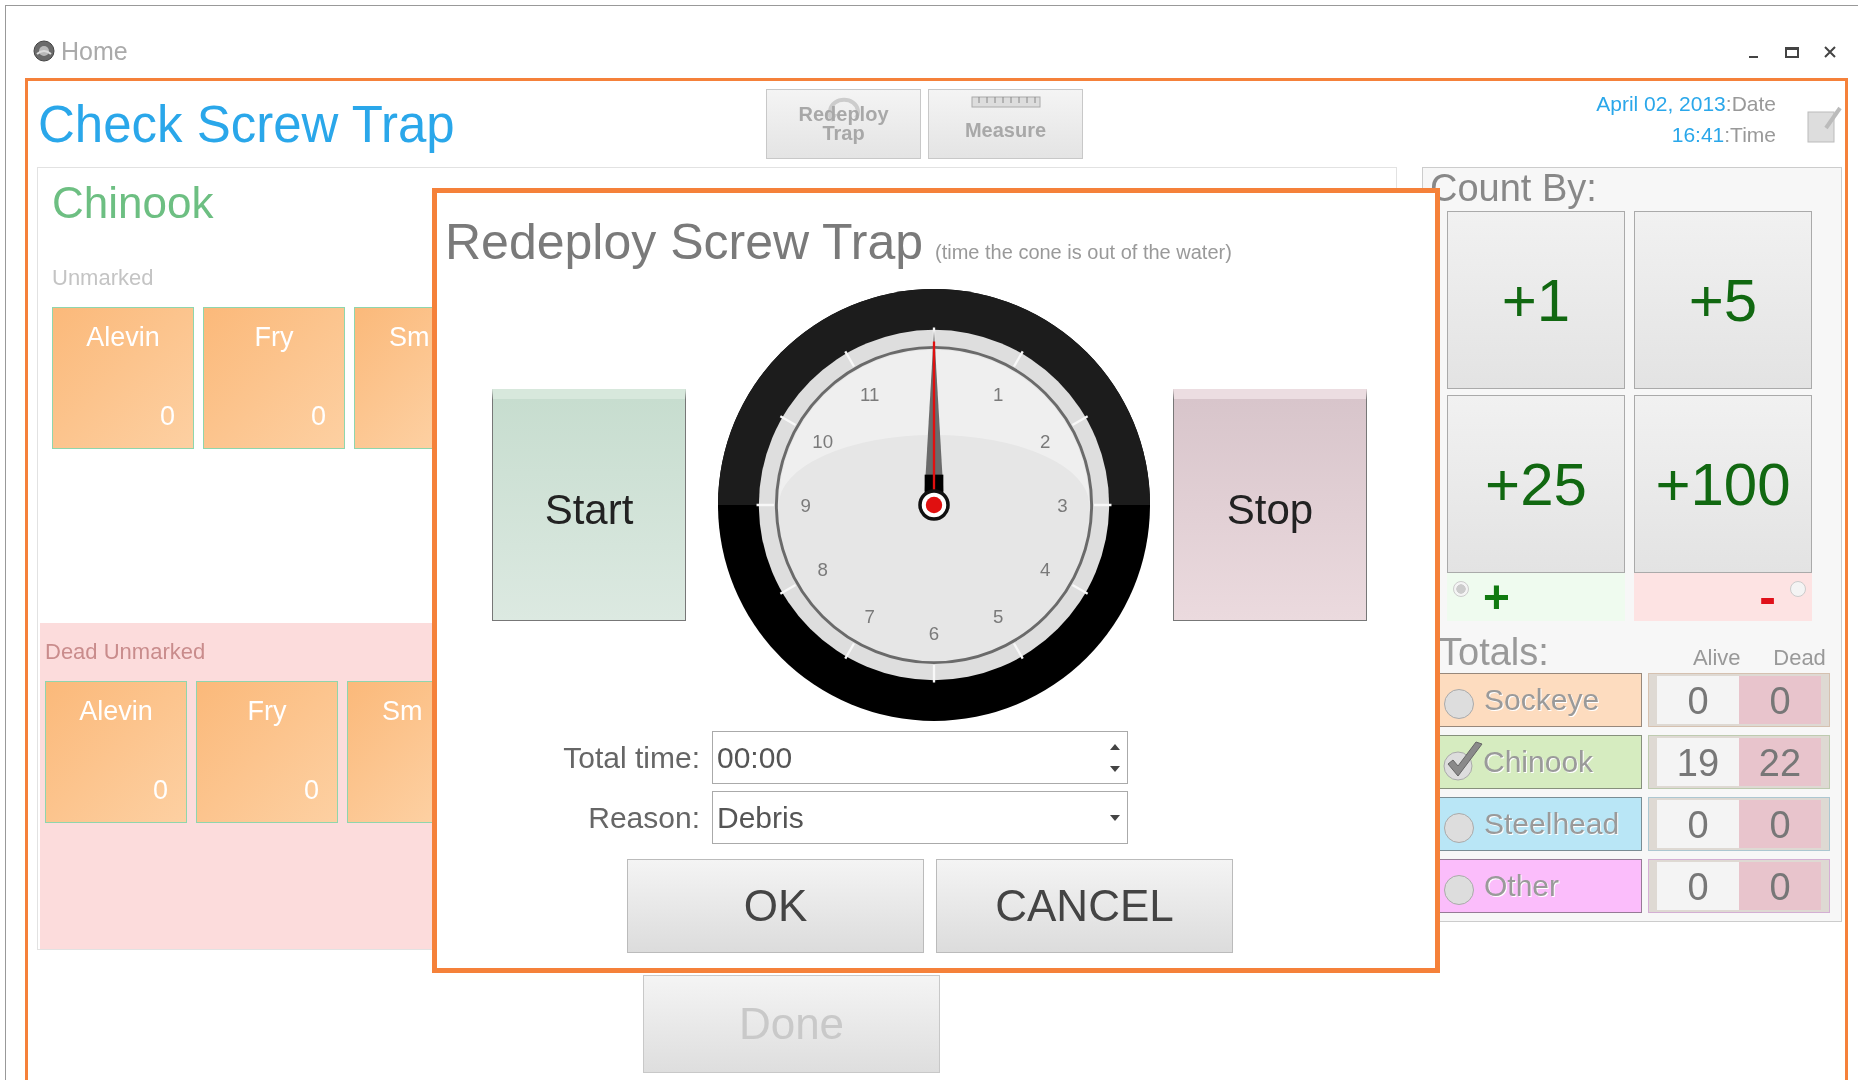 The height and width of the screenshot is (1080, 1859). Describe the element at coordinates (1767, 597) in the screenshot. I see `sign-label: -` at that location.